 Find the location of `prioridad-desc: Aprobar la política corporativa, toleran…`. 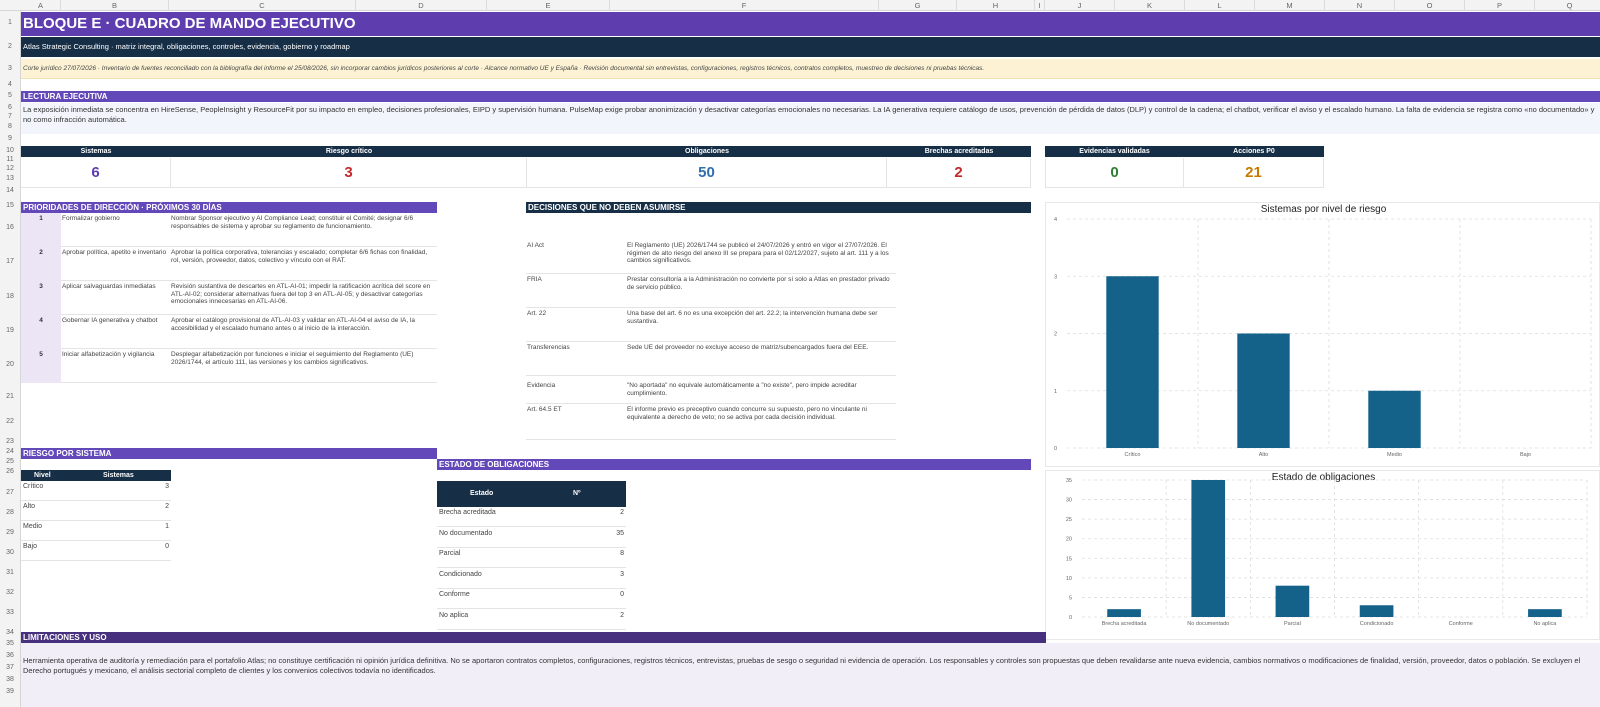

prioridad-desc: Aprobar la política corporativa, toleran… is located at coordinates (299, 256).